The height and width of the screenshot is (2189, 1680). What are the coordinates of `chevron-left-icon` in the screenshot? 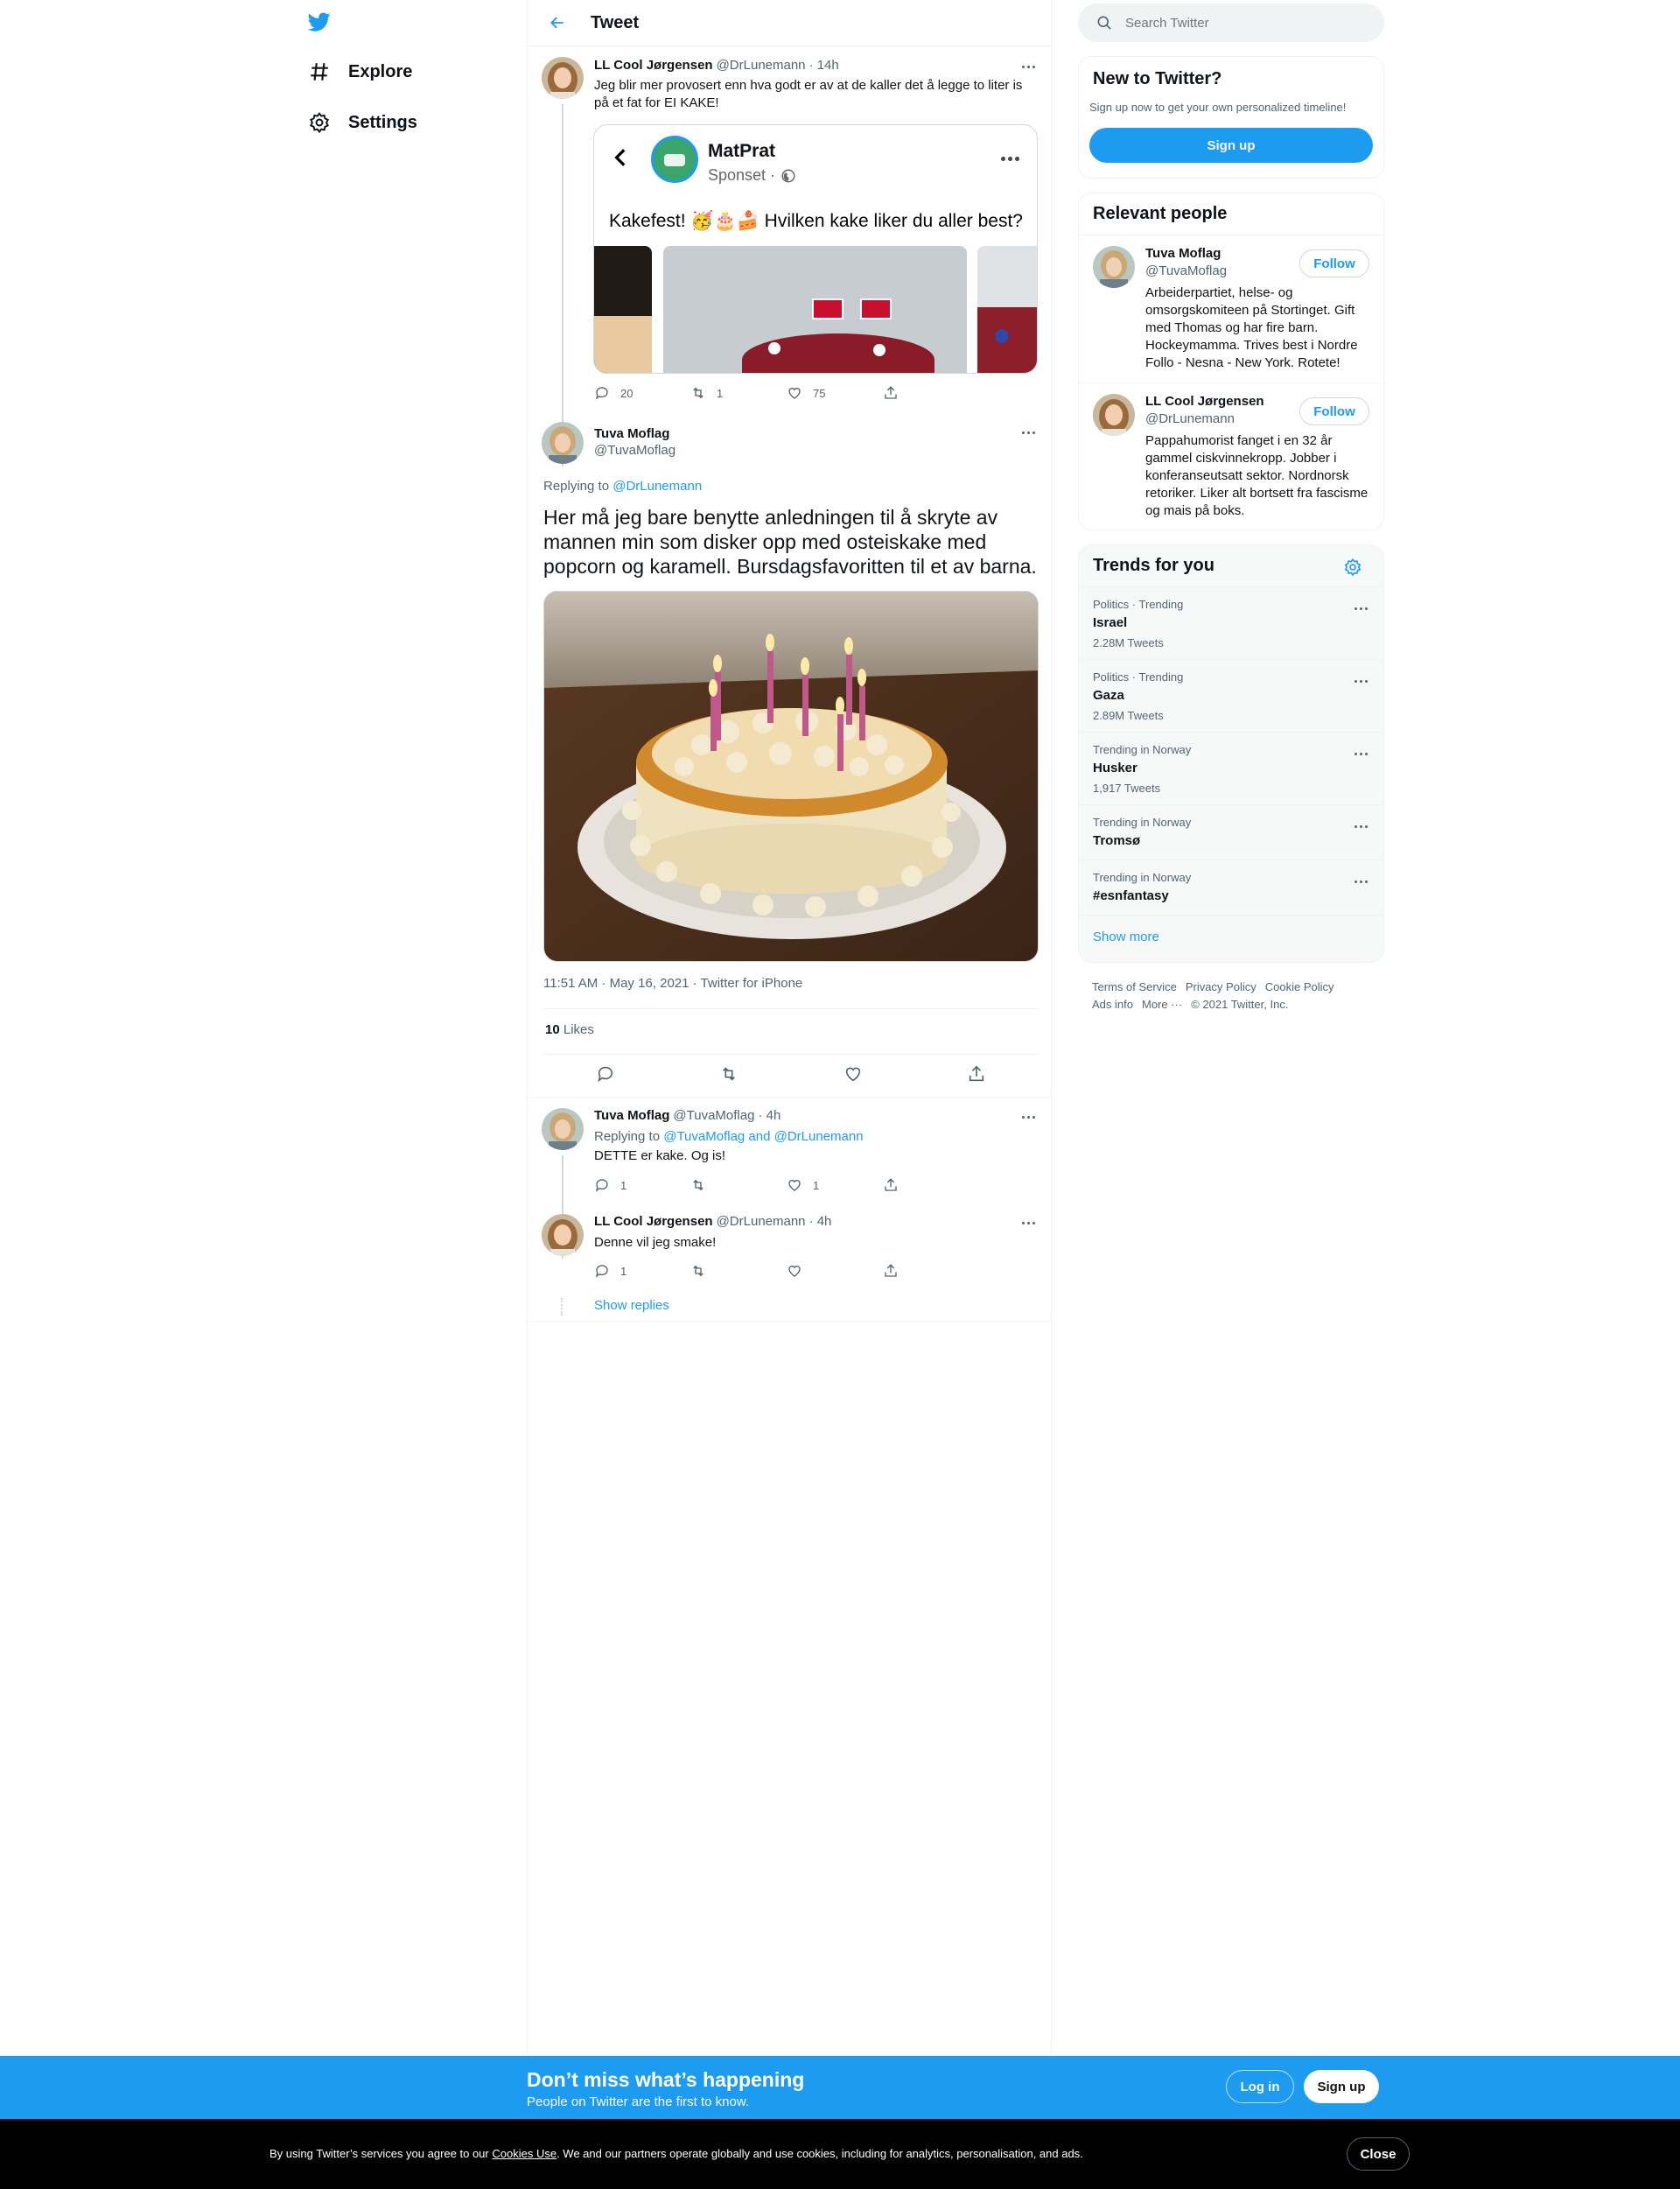 It's located at (621, 157).